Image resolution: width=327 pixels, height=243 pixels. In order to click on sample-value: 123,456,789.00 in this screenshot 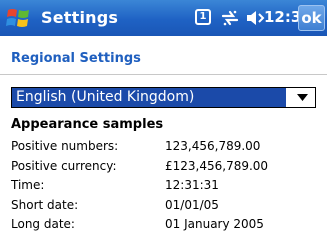, I will do `click(213, 146)`.